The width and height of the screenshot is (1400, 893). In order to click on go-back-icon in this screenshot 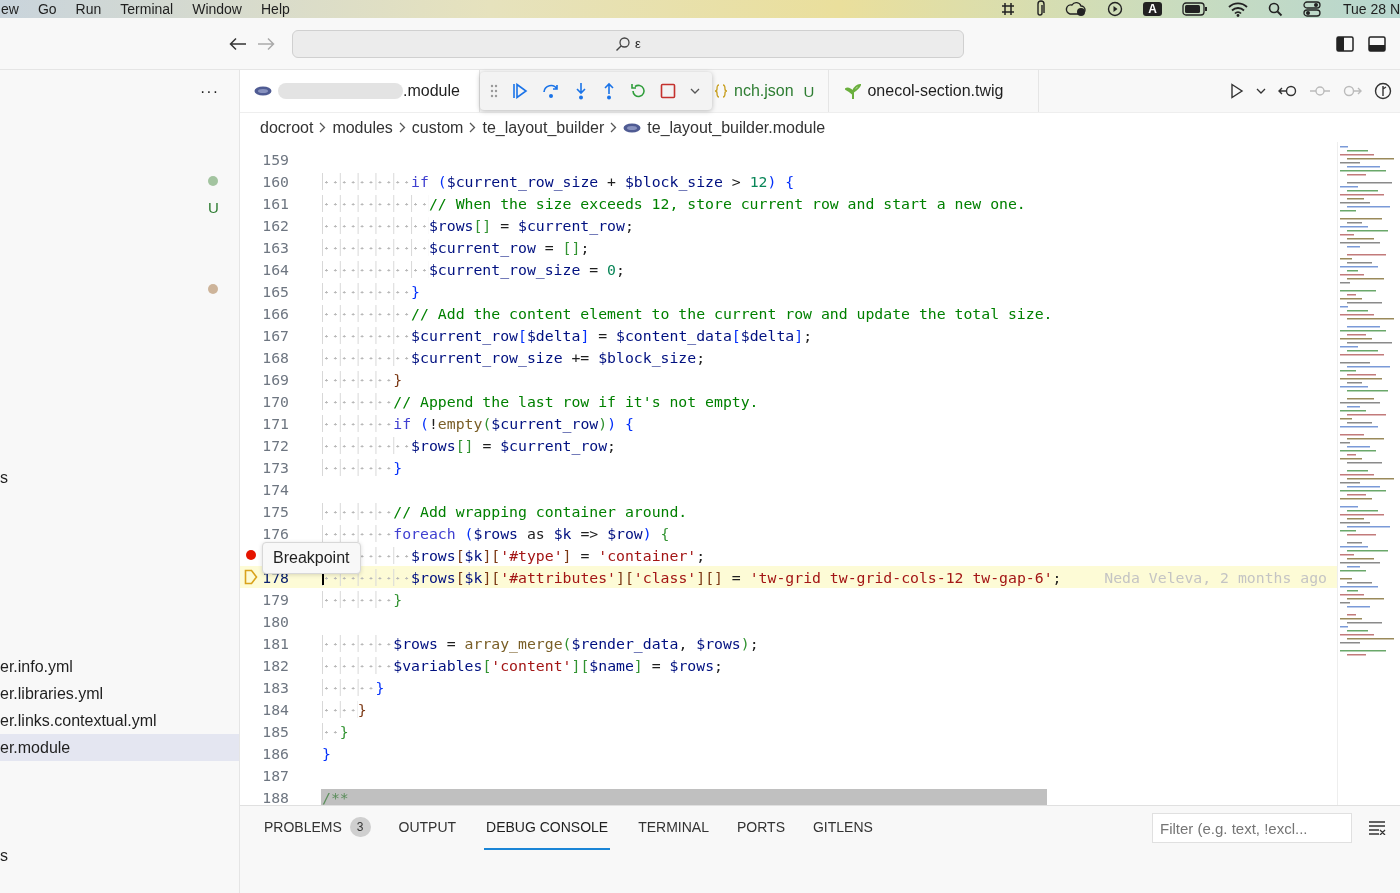, I will do `click(1288, 91)`.